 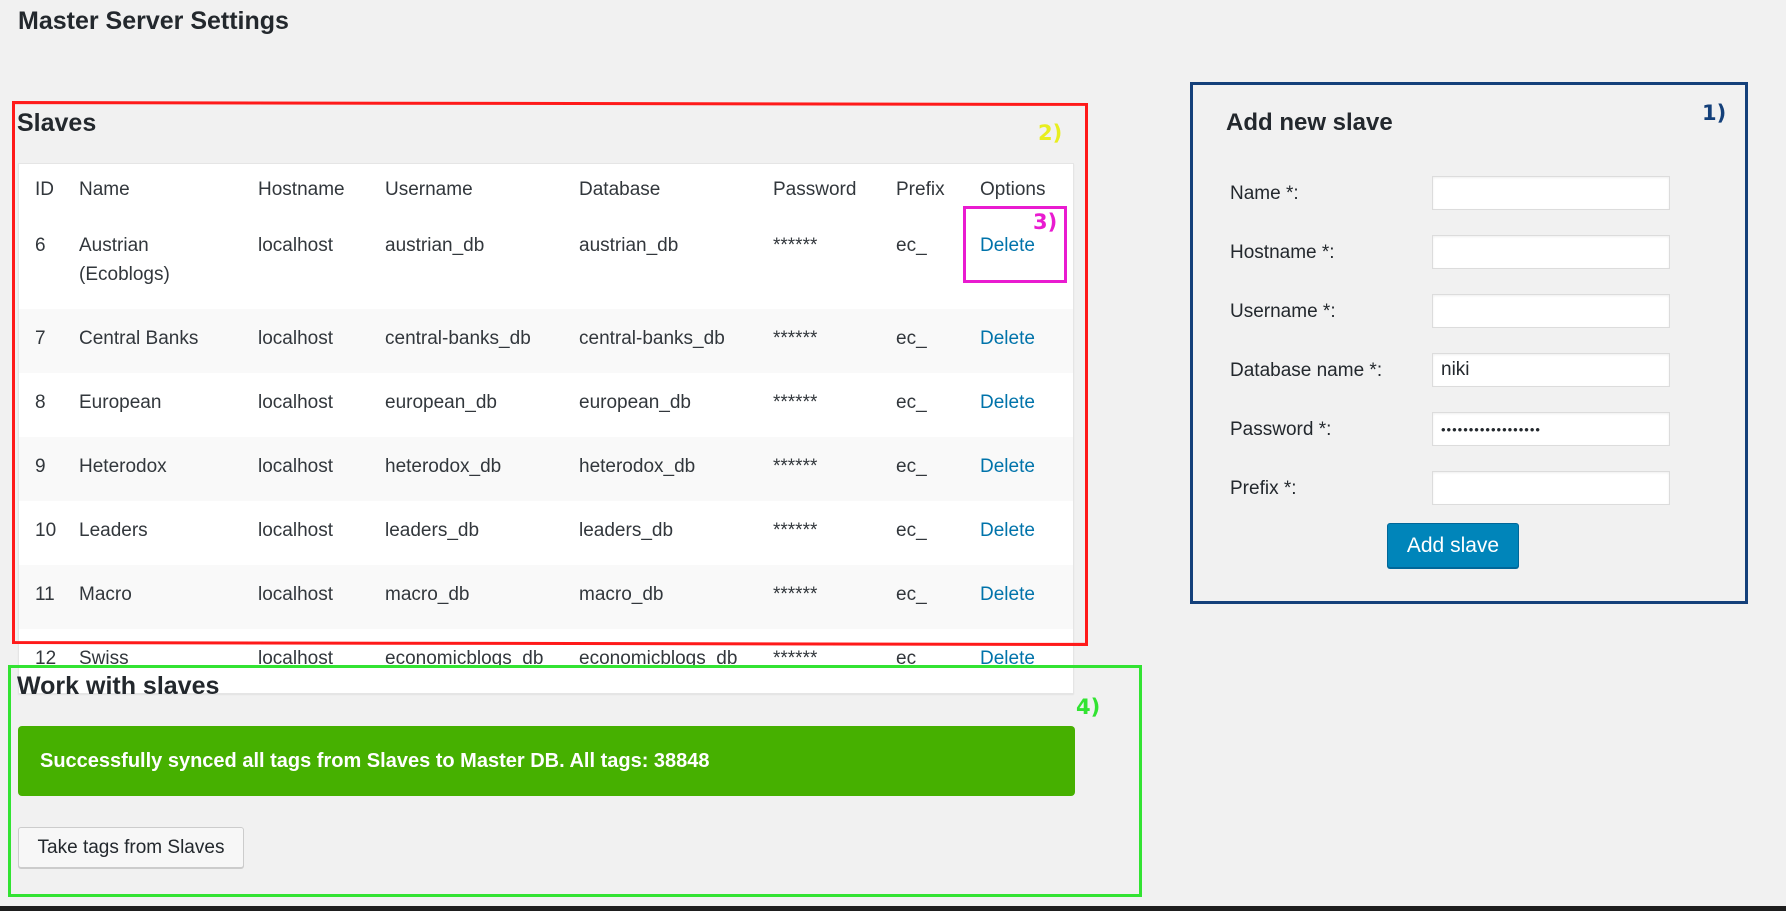 What do you see at coordinates (427, 594) in the screenshot?
I see `cell-username: macro_db` at bounding box center [427, 594].